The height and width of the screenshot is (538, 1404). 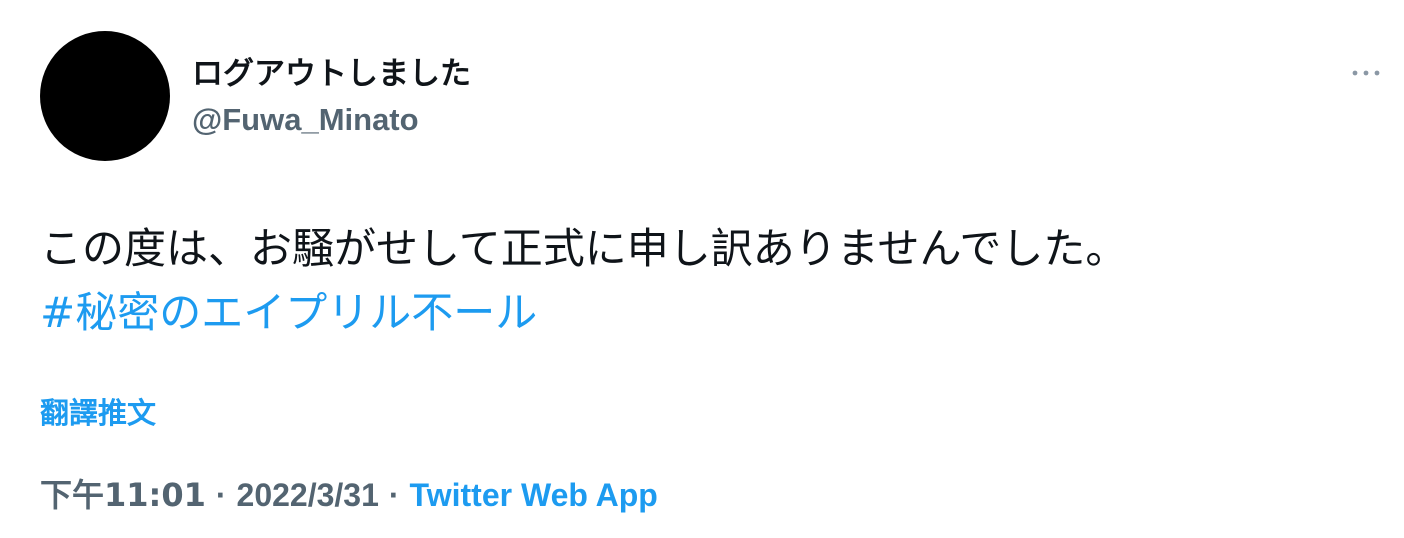 What do you see at coordinates (305, 120) in the screenshot?
I see `author-handle: @Fuwa_Minato` at bounding box center [305, 120].